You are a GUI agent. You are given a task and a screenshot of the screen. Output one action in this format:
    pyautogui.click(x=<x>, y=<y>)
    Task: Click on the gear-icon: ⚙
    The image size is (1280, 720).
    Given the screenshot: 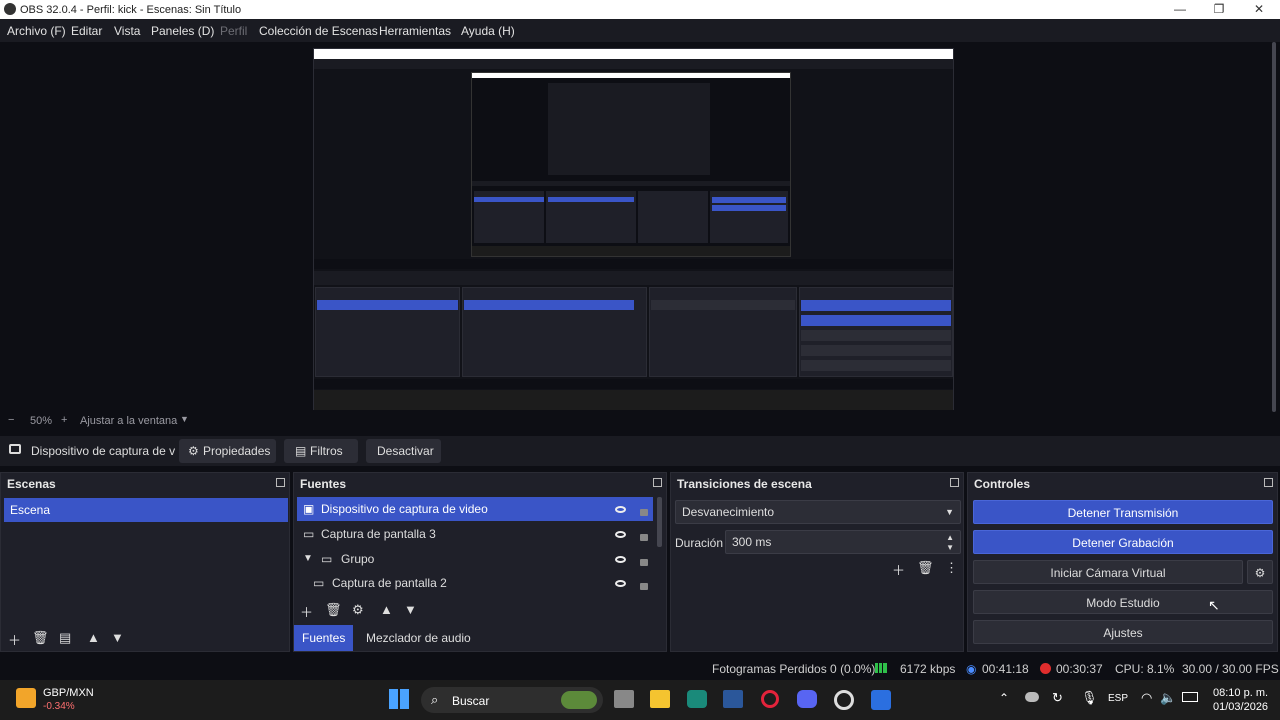 What is the action you would take?
    pyautogui.click(x=358, y=610)
    